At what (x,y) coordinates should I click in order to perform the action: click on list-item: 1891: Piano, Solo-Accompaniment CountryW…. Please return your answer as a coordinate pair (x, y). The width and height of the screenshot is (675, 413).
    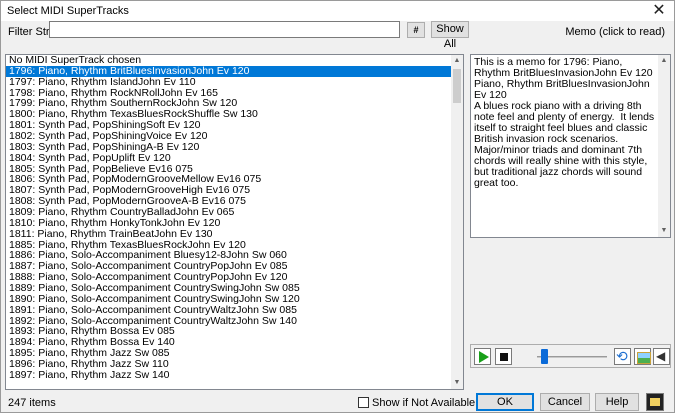
    Looking at the image, I should click on (229, 310).